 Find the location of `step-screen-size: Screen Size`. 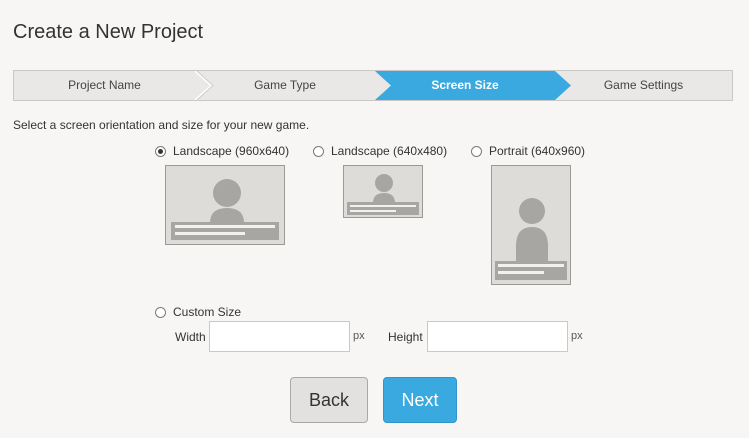

step-screen-size: Screen Size is located at coordinates (465, 85).